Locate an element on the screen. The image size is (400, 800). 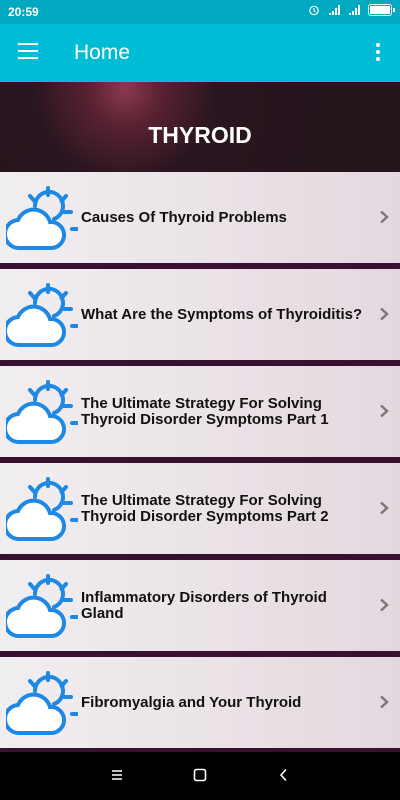
list-item-title: Inflammatory Disorders of Thyroid Gland is located at coordinates (204, 605).